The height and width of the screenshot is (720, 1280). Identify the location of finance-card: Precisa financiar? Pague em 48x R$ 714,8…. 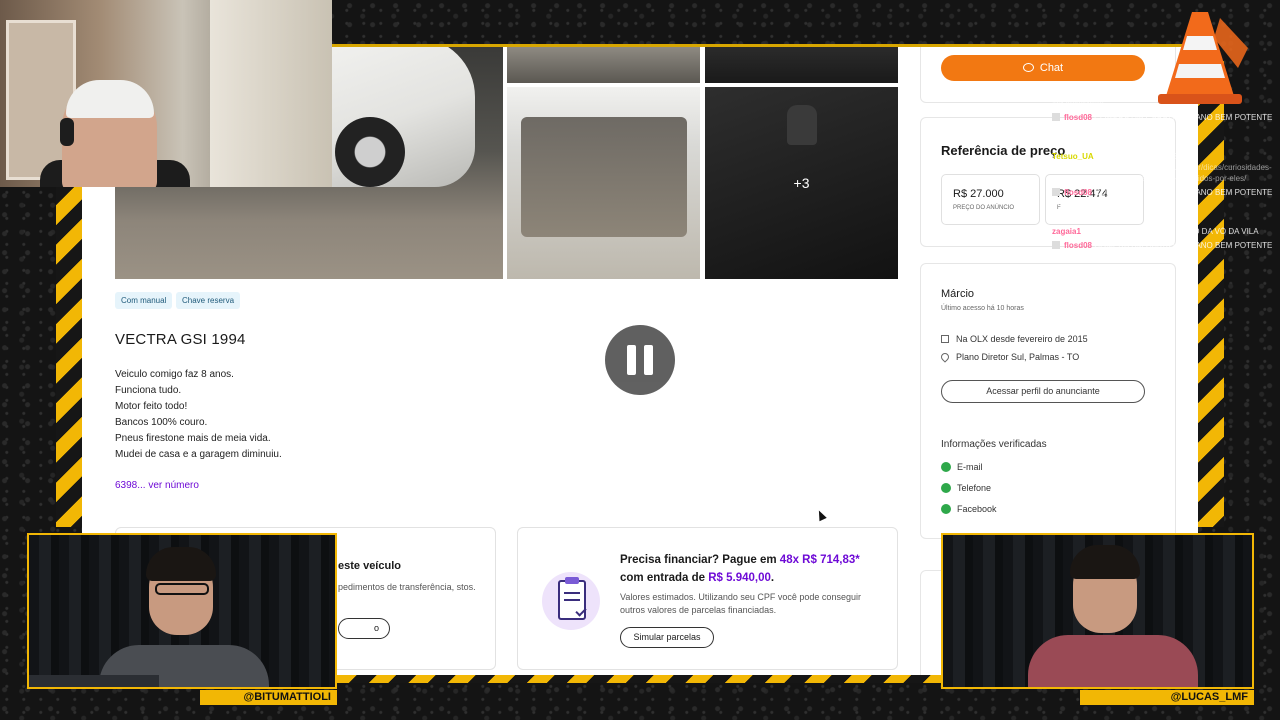
(707, 598).